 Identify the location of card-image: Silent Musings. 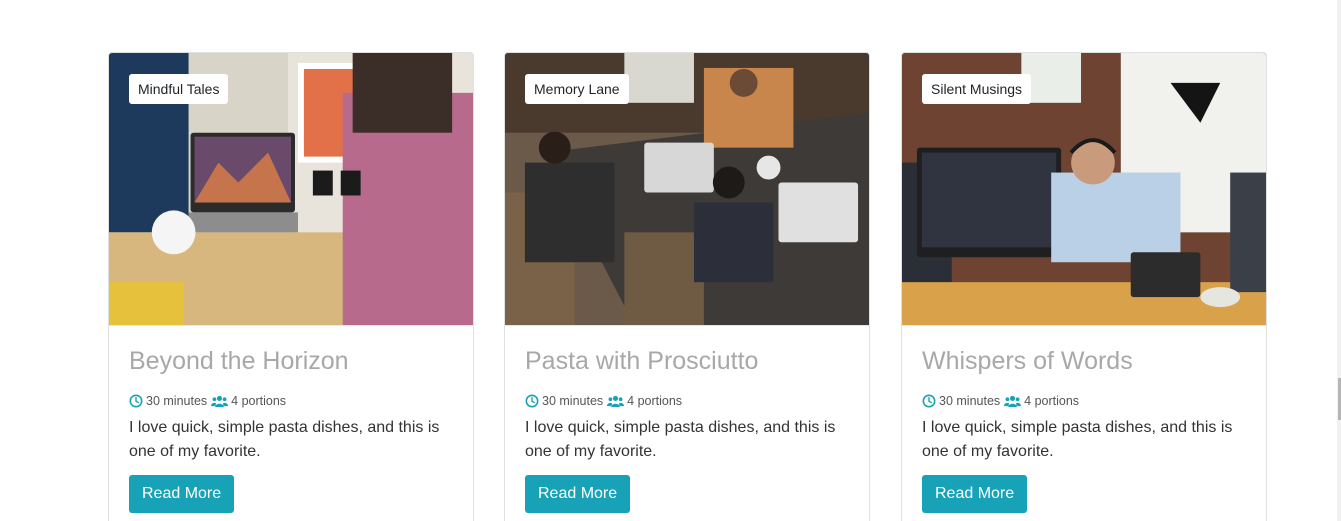
(1084, 189).